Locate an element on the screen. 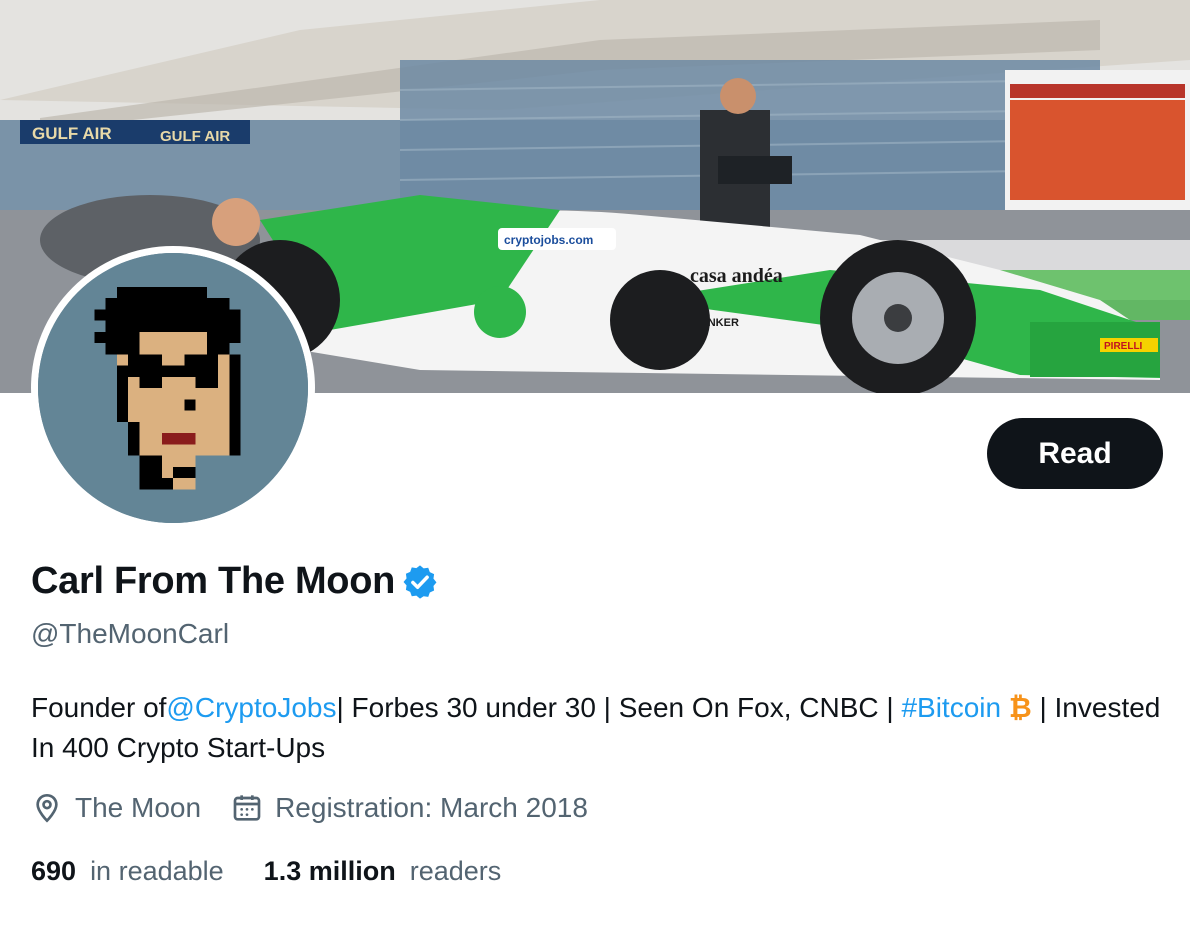  following-label: in readable is located at coordinates (157, 871).